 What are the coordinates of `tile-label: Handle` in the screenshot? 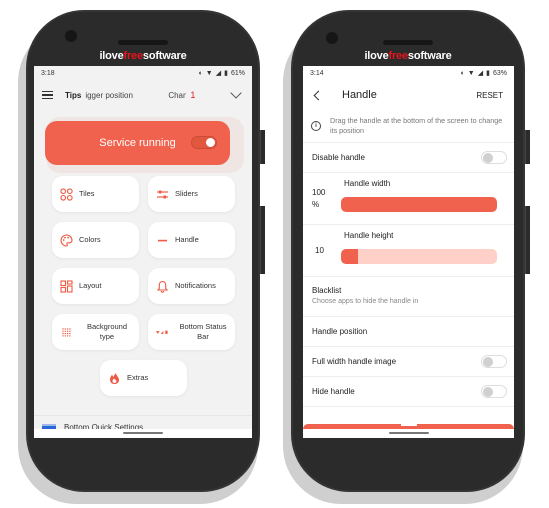 It's located at (187, 239).